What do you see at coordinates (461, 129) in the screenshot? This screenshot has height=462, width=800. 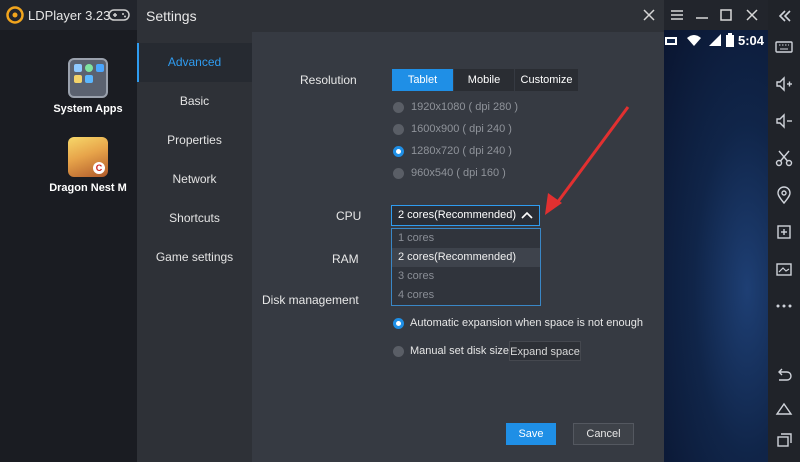 I see `resolution-option-label: 1600x900 ( dpi 240 )` at bounding box center [461, 129].